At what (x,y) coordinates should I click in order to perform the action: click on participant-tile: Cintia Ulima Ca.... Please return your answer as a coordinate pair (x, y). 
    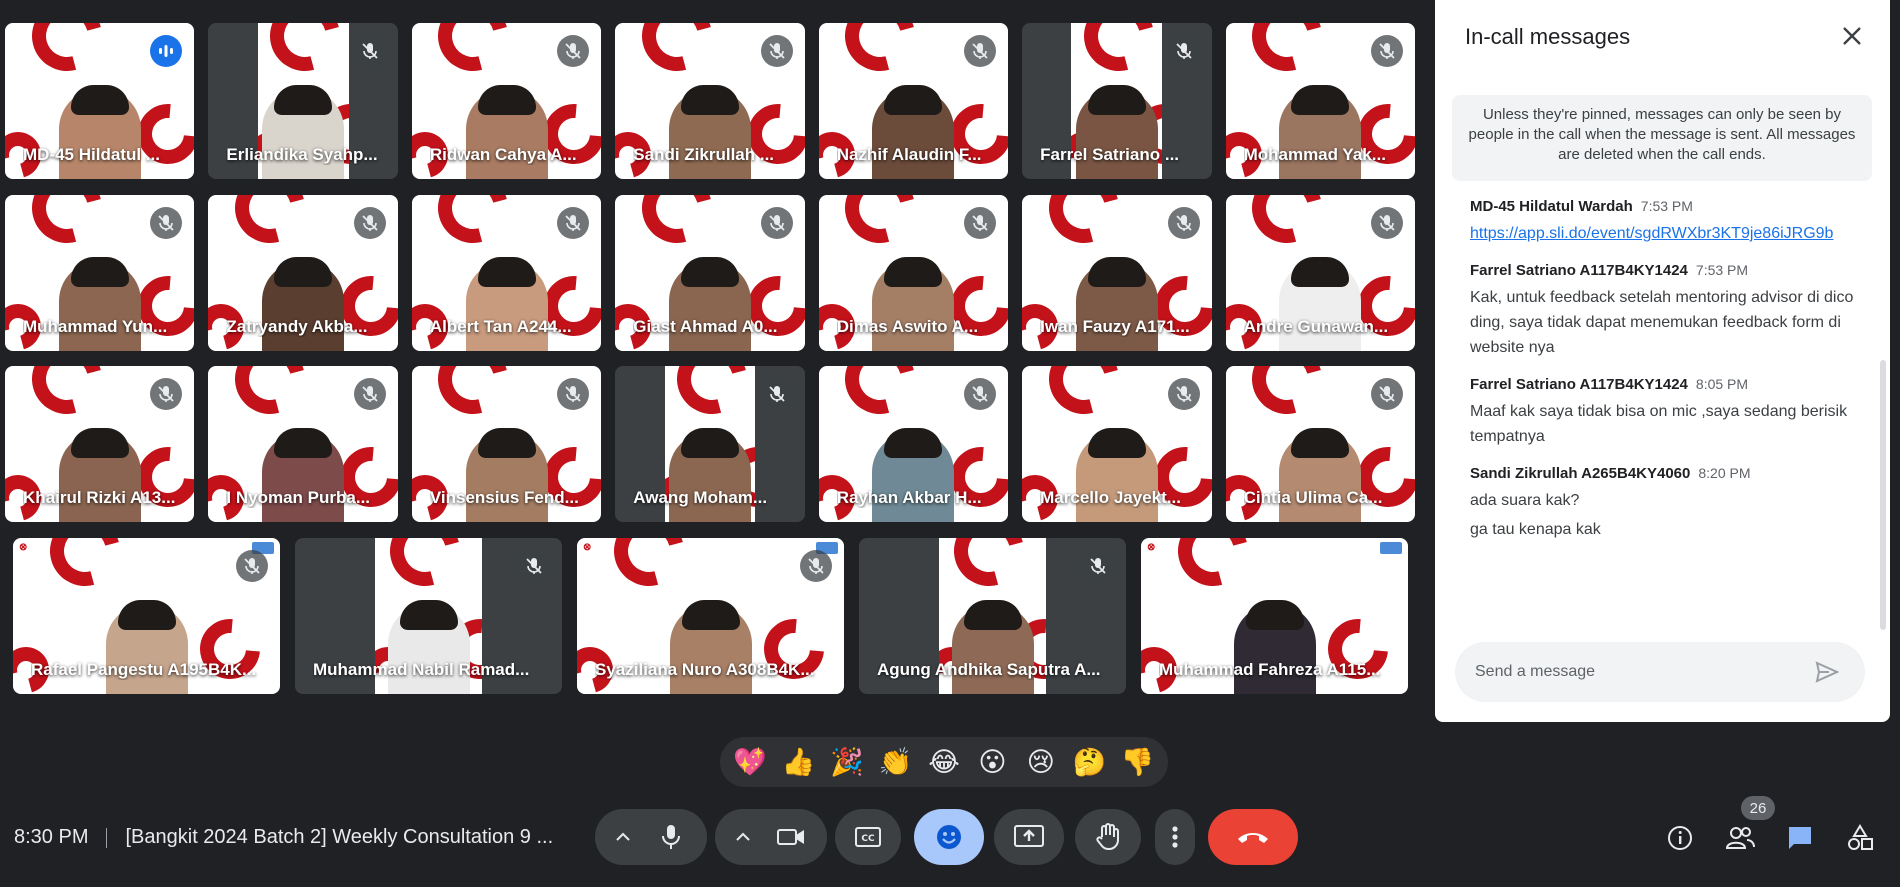
    Looking at the image, I should click on (1320, 444).